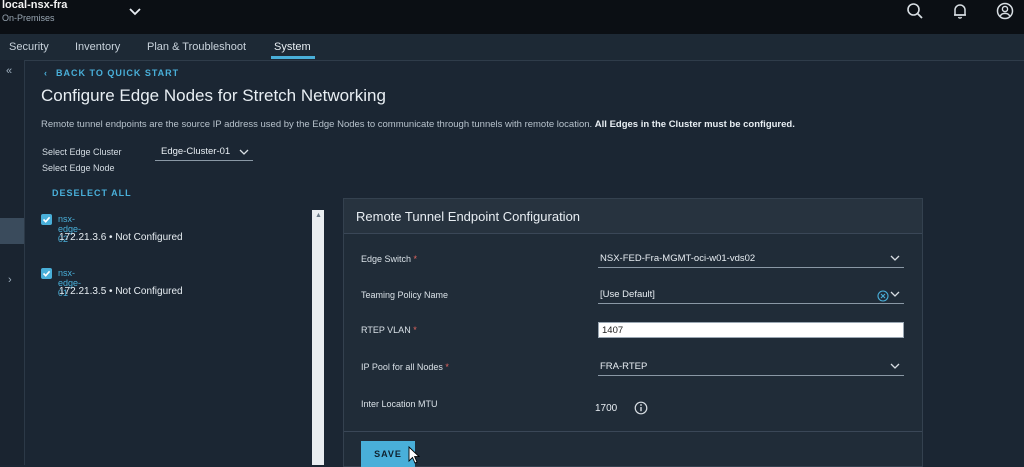  I want to click on edge-cluster-value: Edge-Cluster-01, so click(196, 151).